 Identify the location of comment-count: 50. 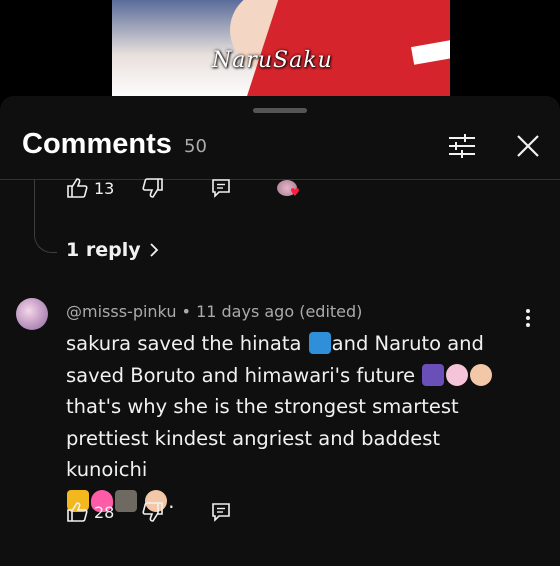
(195, 146).